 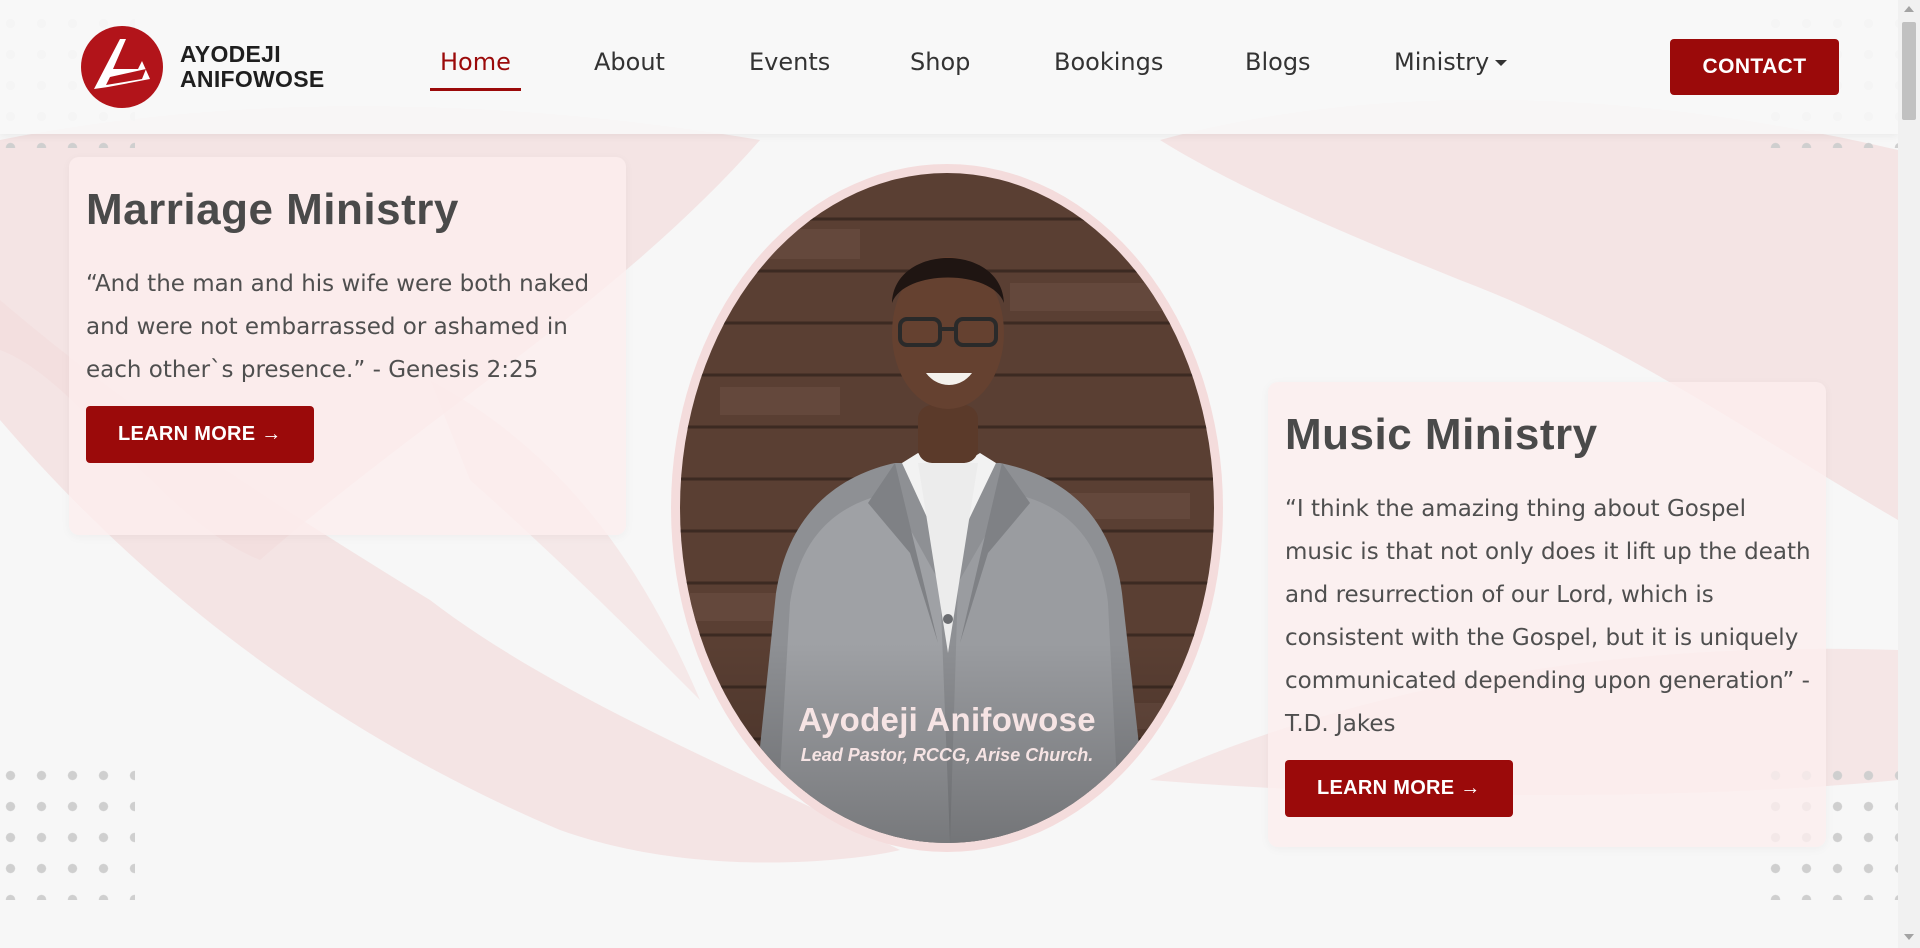 What do you see at coordinates (1278, 62) in the screenshot?
I see `nav-blogs: Blogs` at bounding box center [1278, 62].